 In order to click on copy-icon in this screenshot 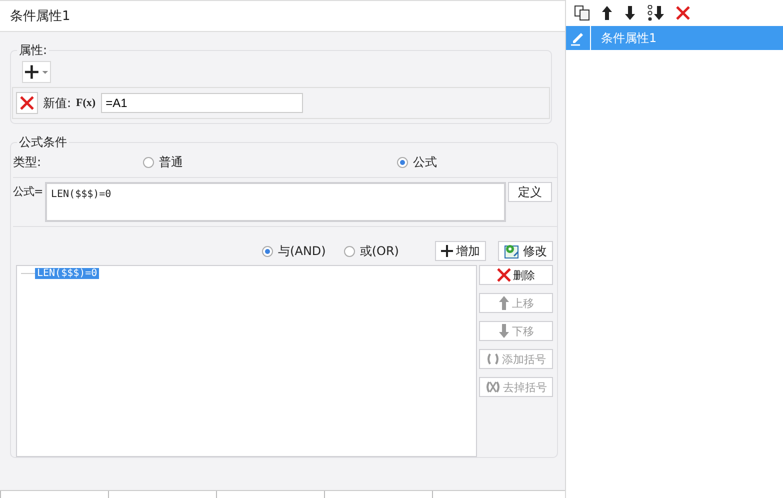, I will do `click(582, 13)`.